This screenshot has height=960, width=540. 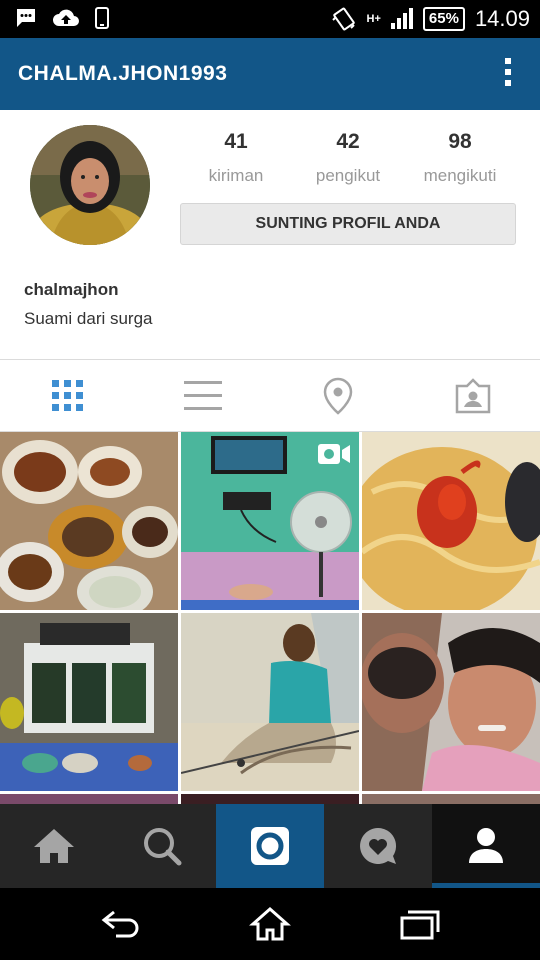 What do you see at coordinates (460, 141) in the screenshot?
I see `stat-following-count: 98` at bounding box center [460, 141].